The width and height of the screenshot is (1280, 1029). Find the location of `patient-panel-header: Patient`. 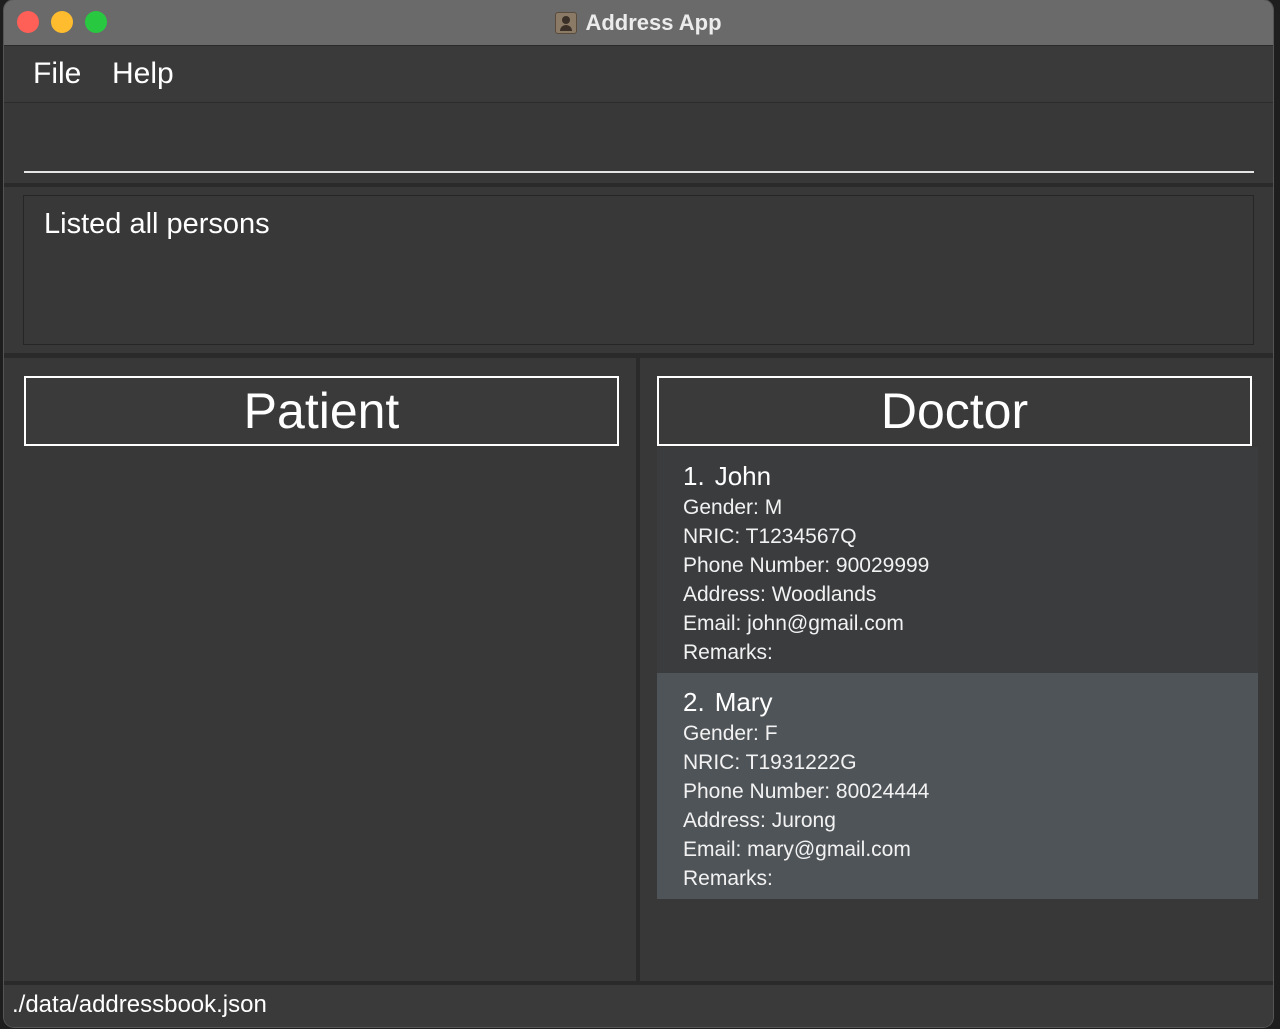

patient-panel-header: Patient is located at coordinates (321, 411).